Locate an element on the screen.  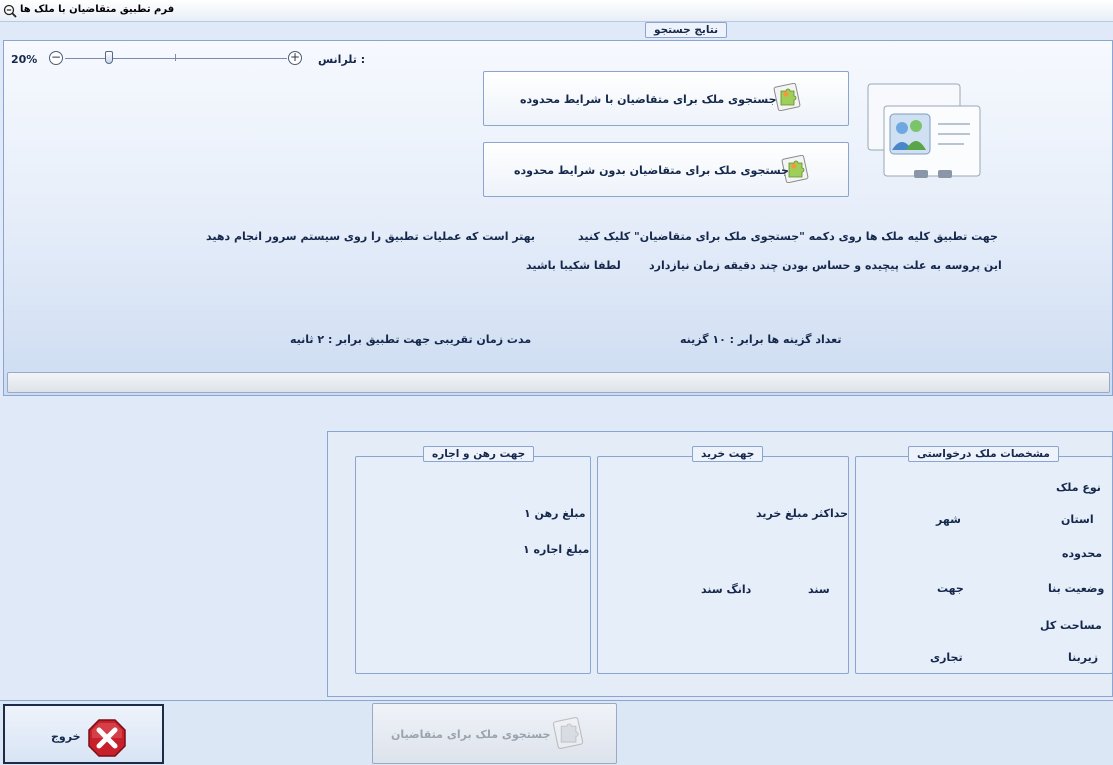
rent-legend: جهت رهن و اجاره is located at coordinates (479, 454).